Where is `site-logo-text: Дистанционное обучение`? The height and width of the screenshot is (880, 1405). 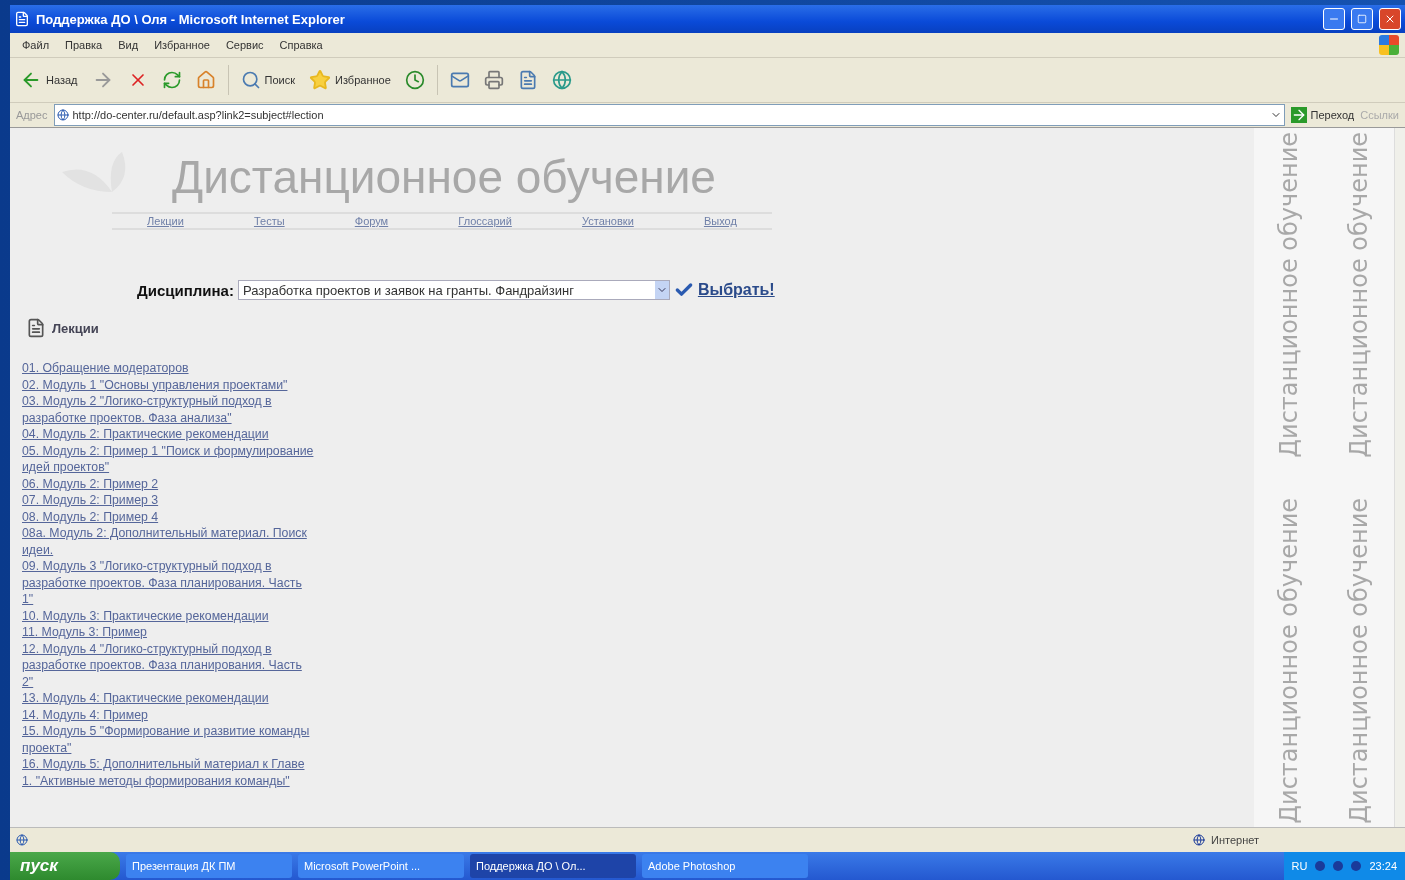
site-logo-text: Дистанционное обучение is located at coordinates (444, 177).